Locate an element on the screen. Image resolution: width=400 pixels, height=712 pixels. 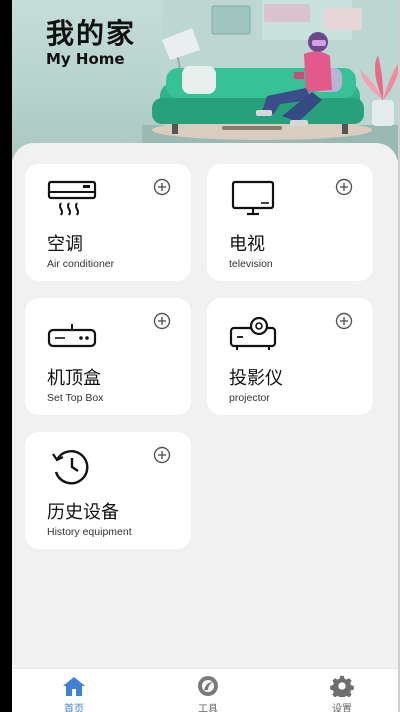
tab-label: 工具 is located at coordinates (208, 708).